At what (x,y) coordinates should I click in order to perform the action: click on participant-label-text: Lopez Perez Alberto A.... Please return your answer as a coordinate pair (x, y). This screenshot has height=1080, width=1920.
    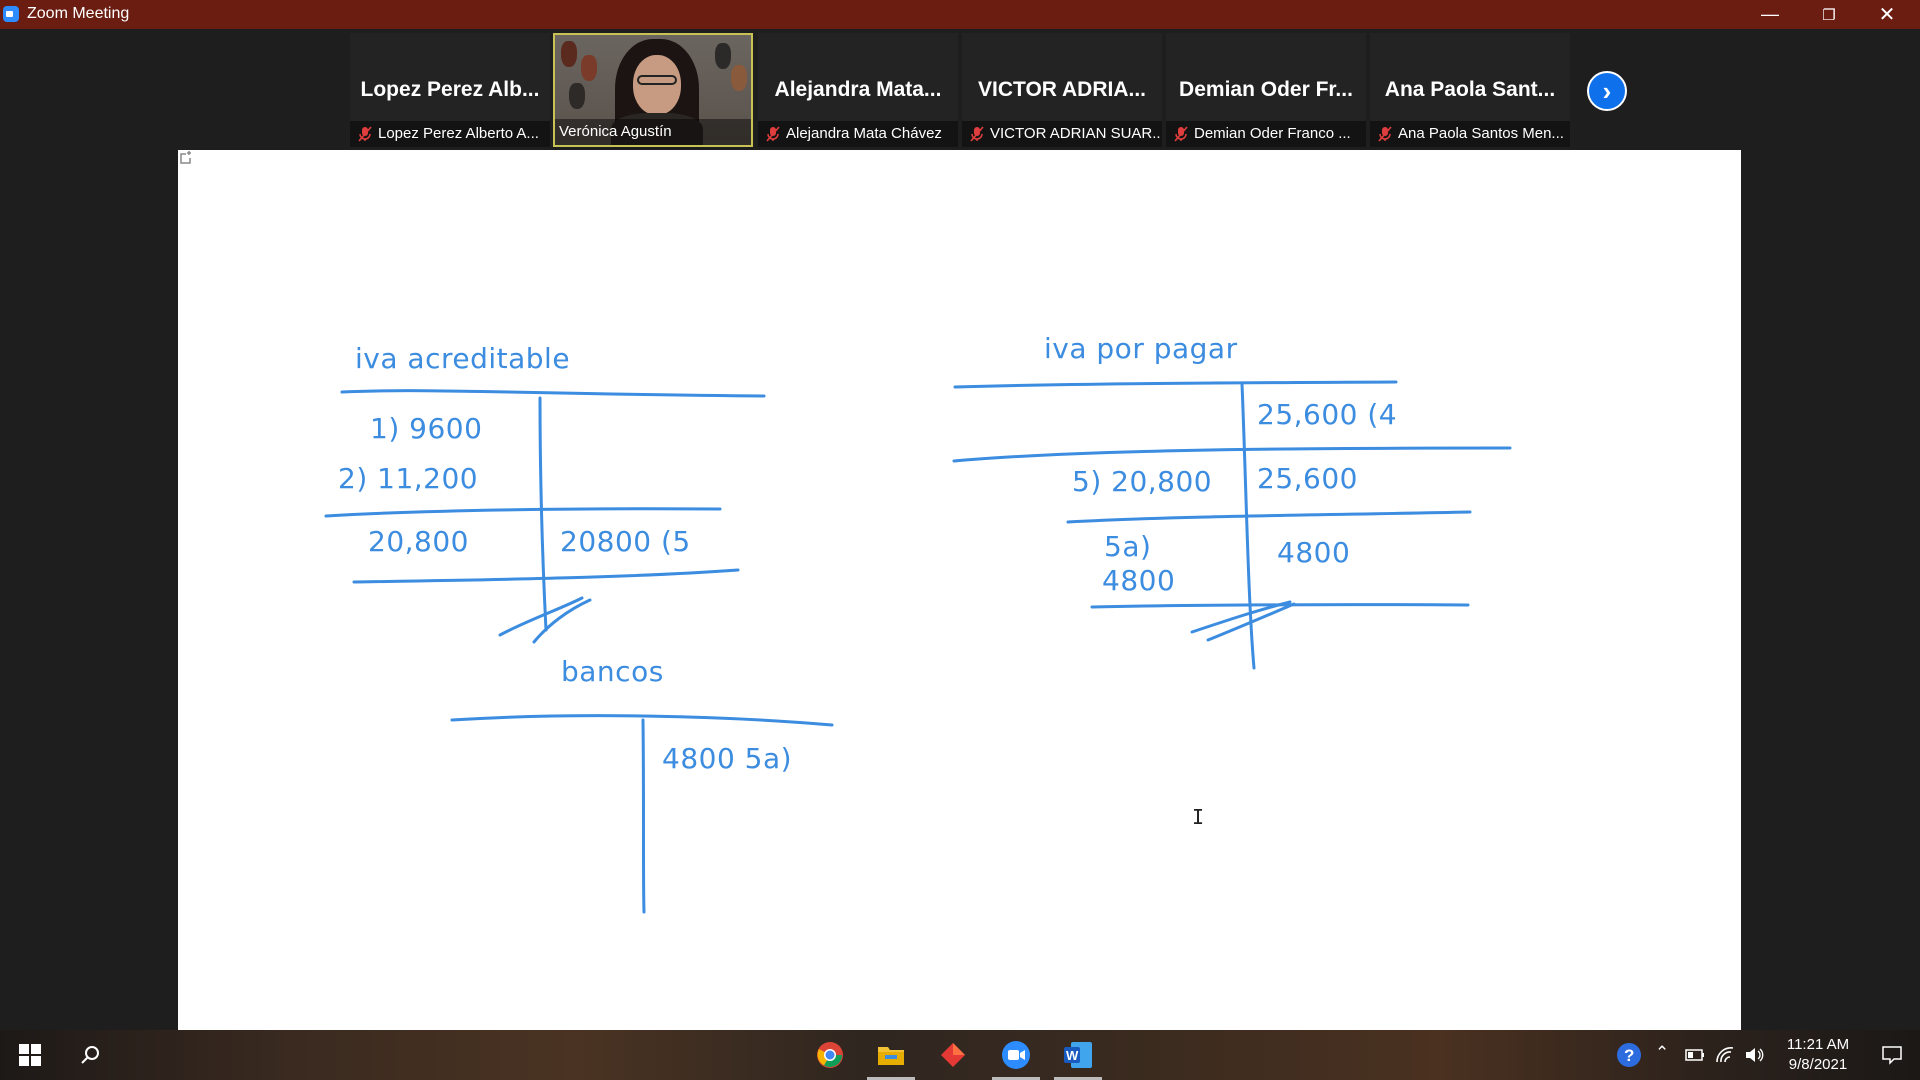
    Looking at the image, I should click on (458, 133).